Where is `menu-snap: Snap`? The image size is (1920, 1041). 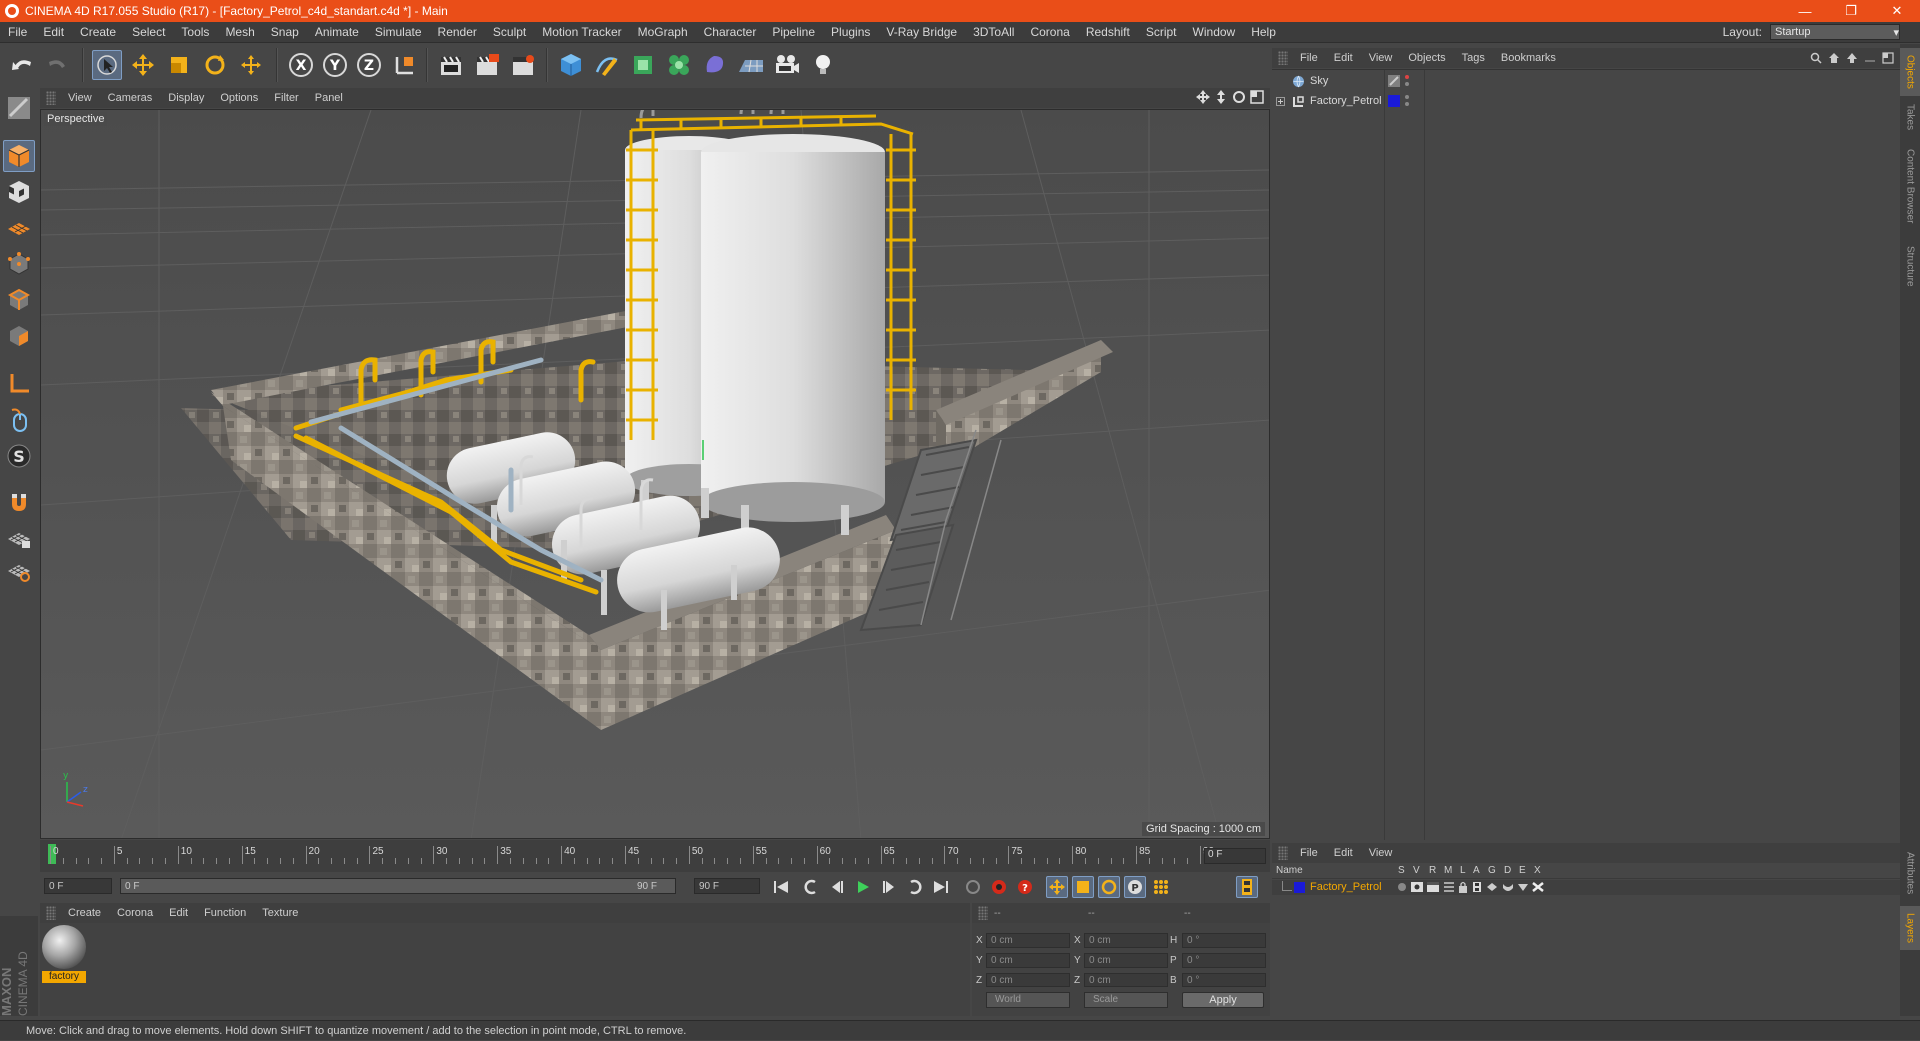
menu-snap: Snap is located at coordinates (285, 32).